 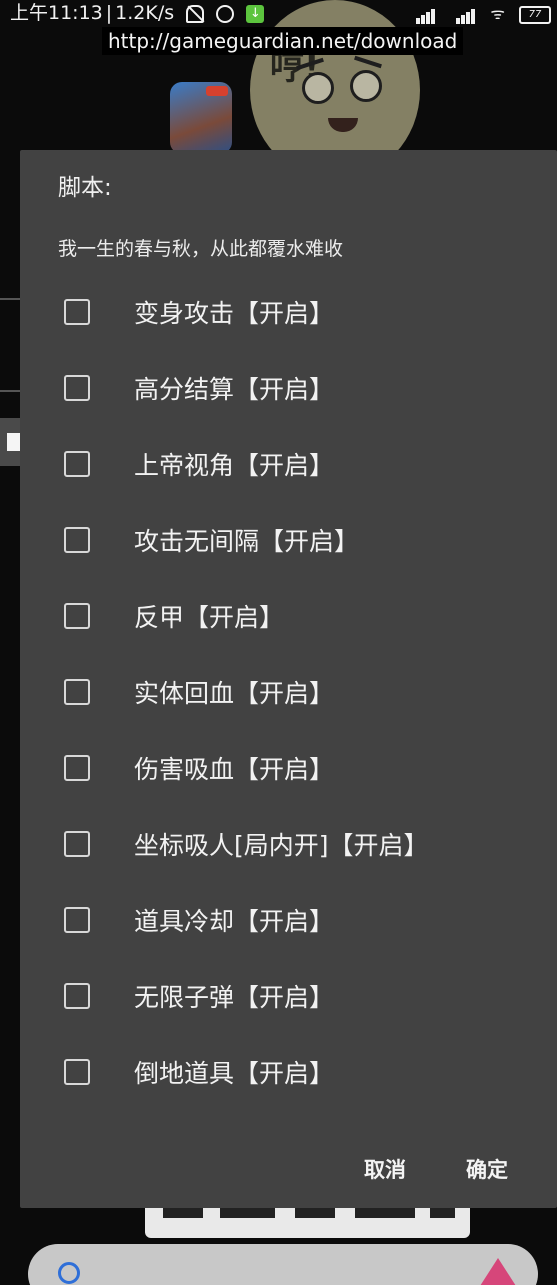 I want to click on download-icon: ↓, so click(x=255, y=13).